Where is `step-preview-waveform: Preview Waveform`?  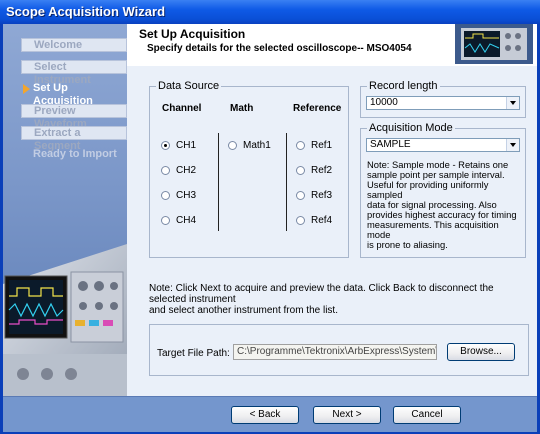
step-preview-waveform: Preview Waveform is located at coordinates (74, 117).